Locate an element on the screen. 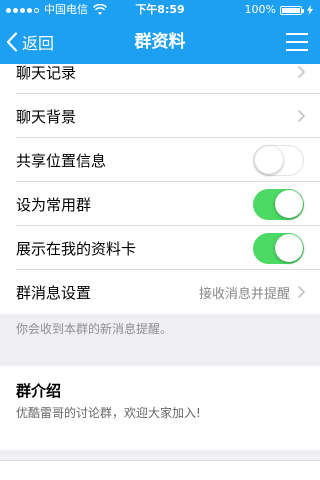  row-label: 聊天记录 is located at coordinates (46, 73).